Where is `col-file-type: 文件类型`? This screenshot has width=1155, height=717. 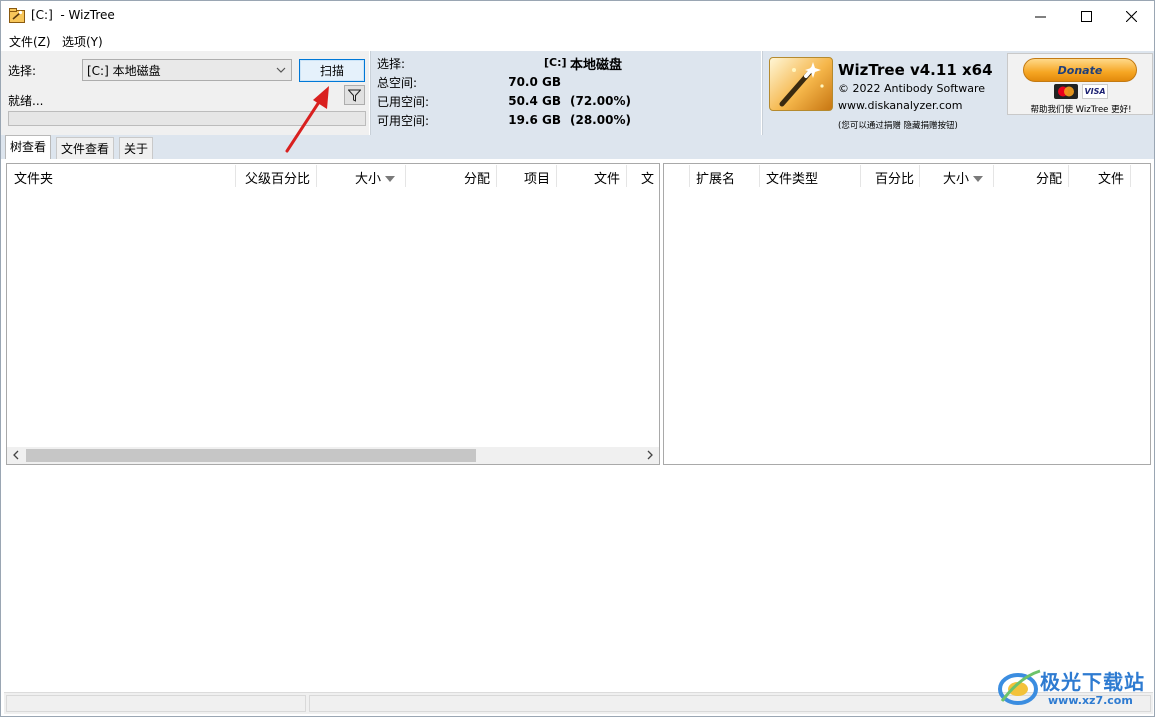 col-file-type: 文件类型 is located at coordinates (792, 177).